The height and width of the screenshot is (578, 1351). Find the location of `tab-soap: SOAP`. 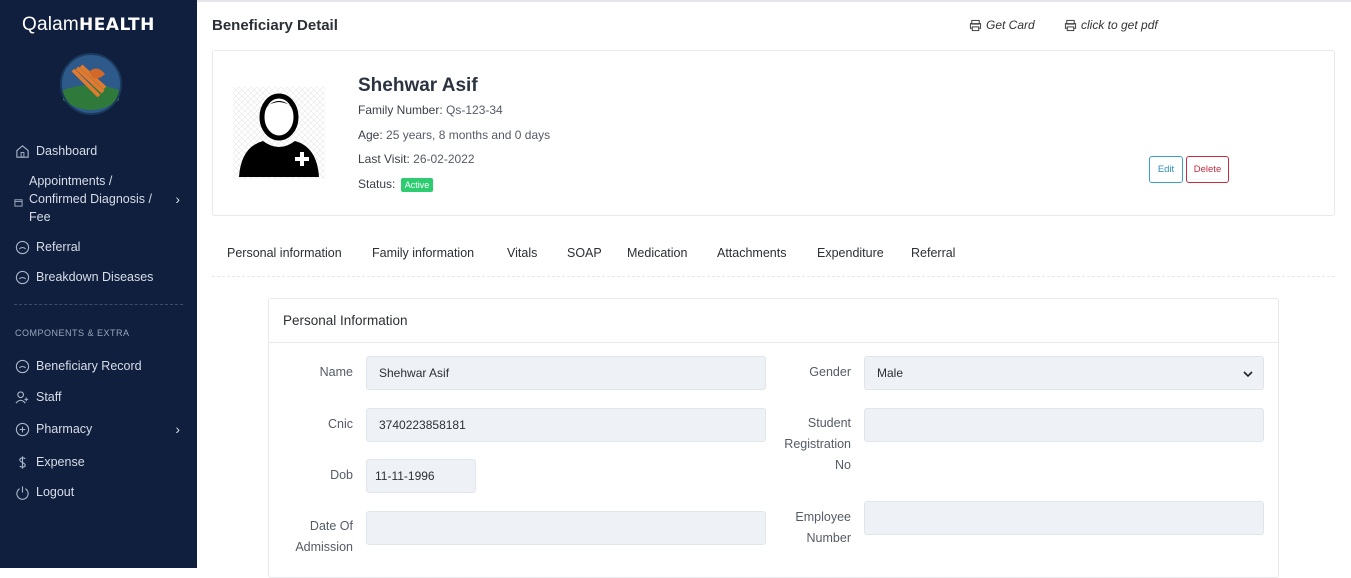

tab-soap: SOAP is located at coordinates (584, 253).